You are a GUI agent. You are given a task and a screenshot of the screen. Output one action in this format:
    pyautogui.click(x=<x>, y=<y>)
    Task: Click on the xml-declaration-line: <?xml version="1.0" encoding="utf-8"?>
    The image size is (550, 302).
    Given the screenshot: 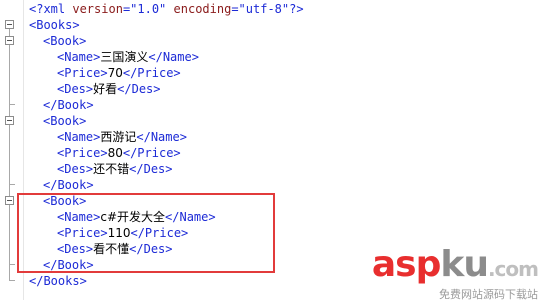 What is the action you would take?
    pyautogui.click(x=166, y=9)
    